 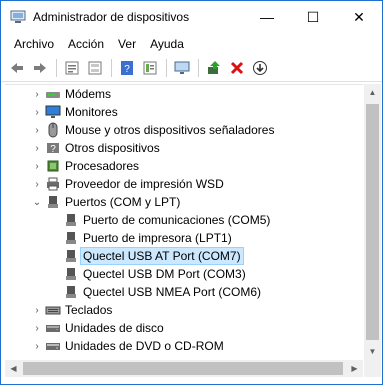 What do you see at coordinates (191, 17) in the screenshot?
I see `title-bar: Administrador de dispositivos — ☐ ✕` at bounding box center [191, 17].